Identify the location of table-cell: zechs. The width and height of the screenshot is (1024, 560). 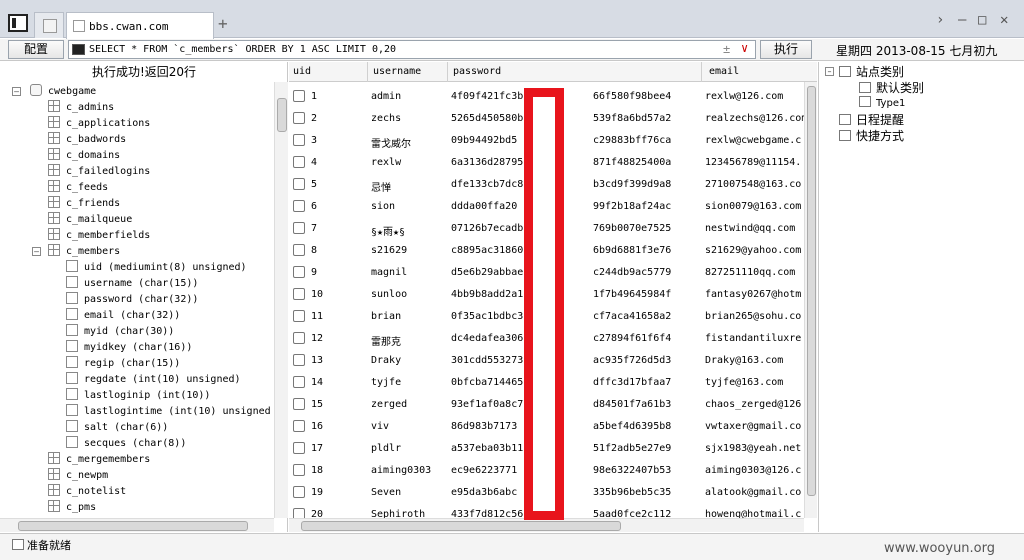
(386, 118).